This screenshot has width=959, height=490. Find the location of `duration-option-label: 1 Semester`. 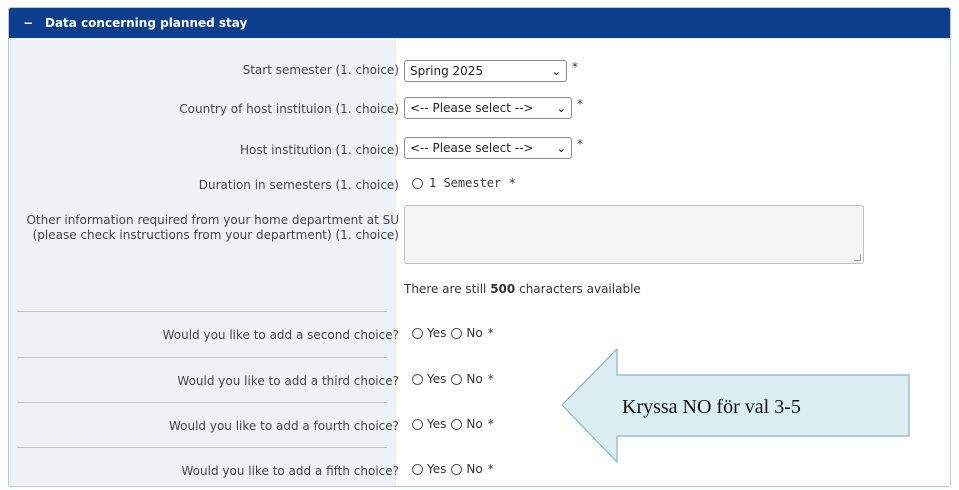

duration-option-label: 1 Semester is located at coordinates (465, 183).